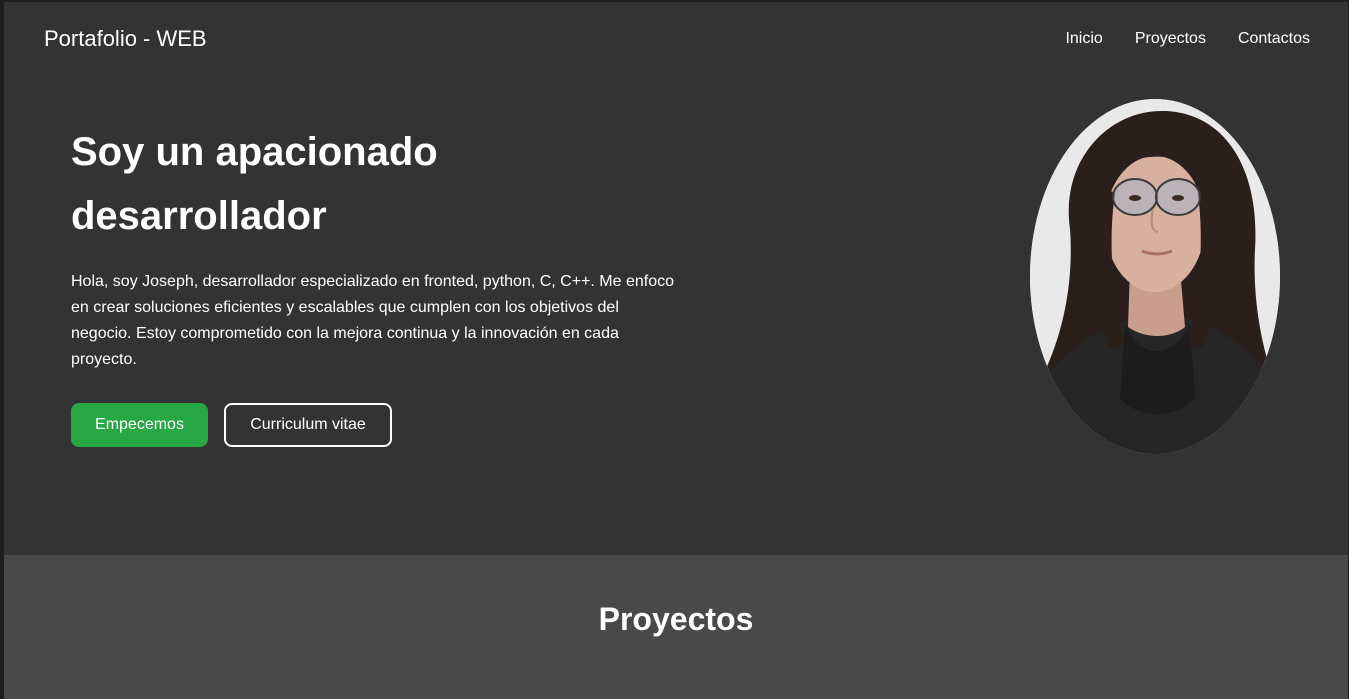 This screenshot has height=699, width=1349. I want to click on nav-link-inicio: Inicio, so click(1083, 39).